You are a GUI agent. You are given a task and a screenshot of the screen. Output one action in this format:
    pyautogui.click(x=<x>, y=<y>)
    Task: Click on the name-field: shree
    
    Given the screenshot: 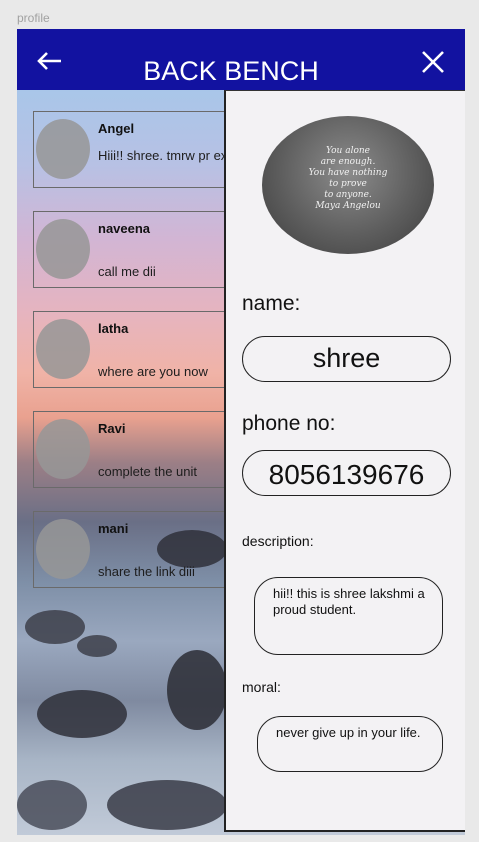 What is the action you would take?
    pyautogui.click(x=346, y=359)
    